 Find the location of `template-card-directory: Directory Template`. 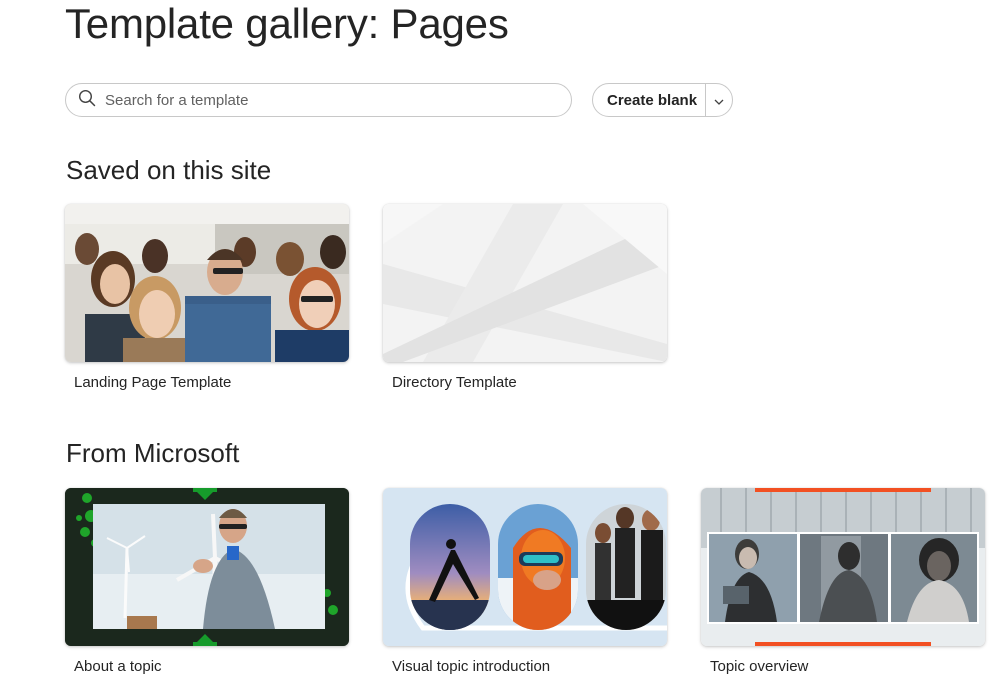

template-card-directory: Directory Template is located at coordinates (525, 297).